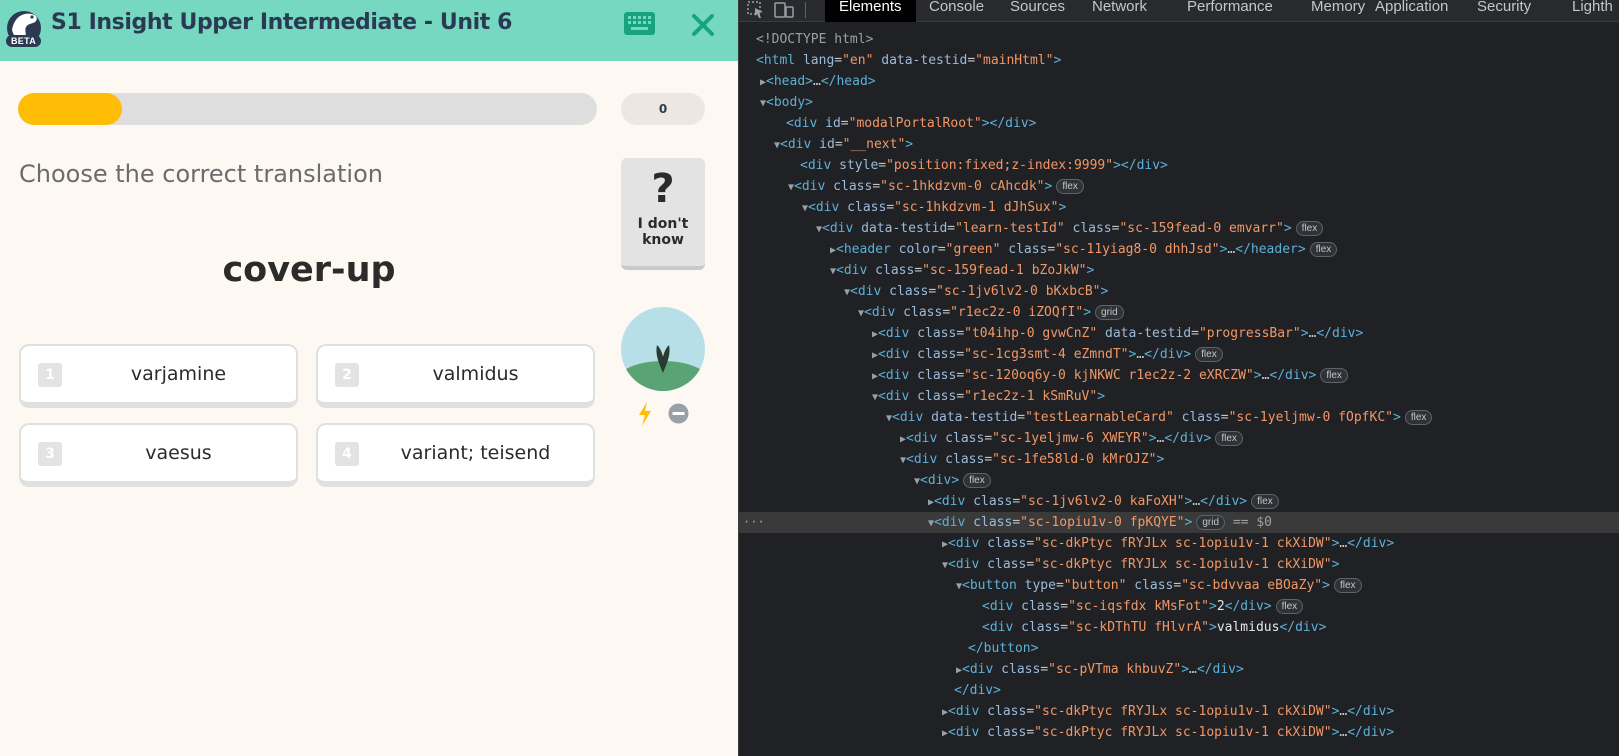 Image resolution: width=1619 pixels, height=756 pixels. Describe the element at coordinates (1179, 459) in the screenshot. I see `dom-node: ▼<div class="sc-1fe58ld-0 kMrOJZ">` at that location.